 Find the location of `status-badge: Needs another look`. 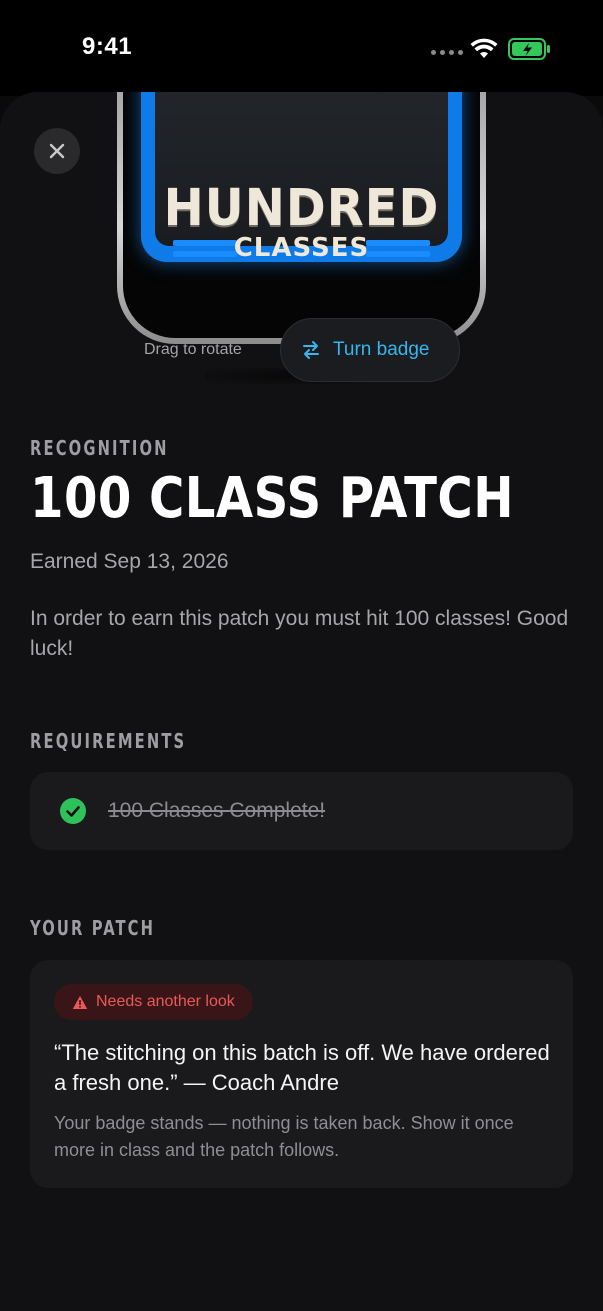

status-badge: Needs another look is located at coordinates (153, 1002).